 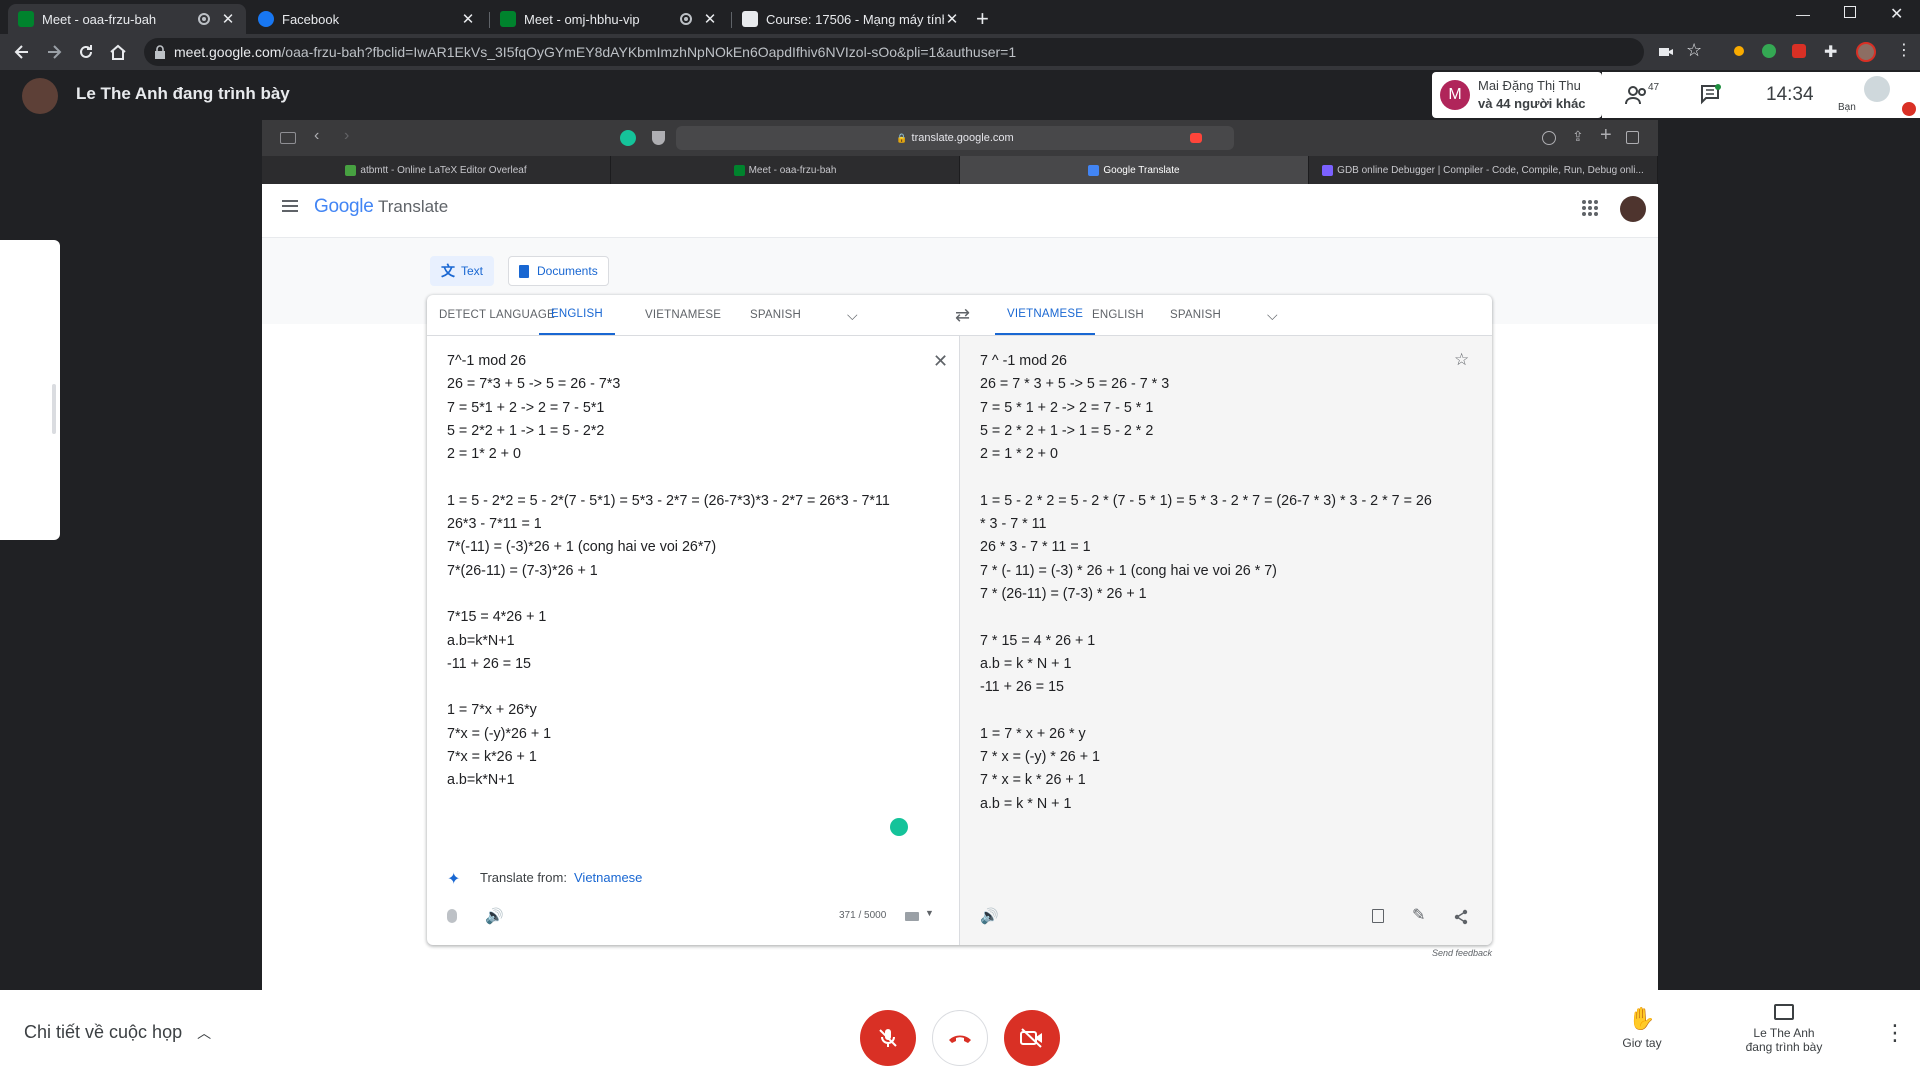 What do you see at coordinates (1378, 916) in the screenshot?
I see `copy-translation-icon` at bounding box center [1378, 916].